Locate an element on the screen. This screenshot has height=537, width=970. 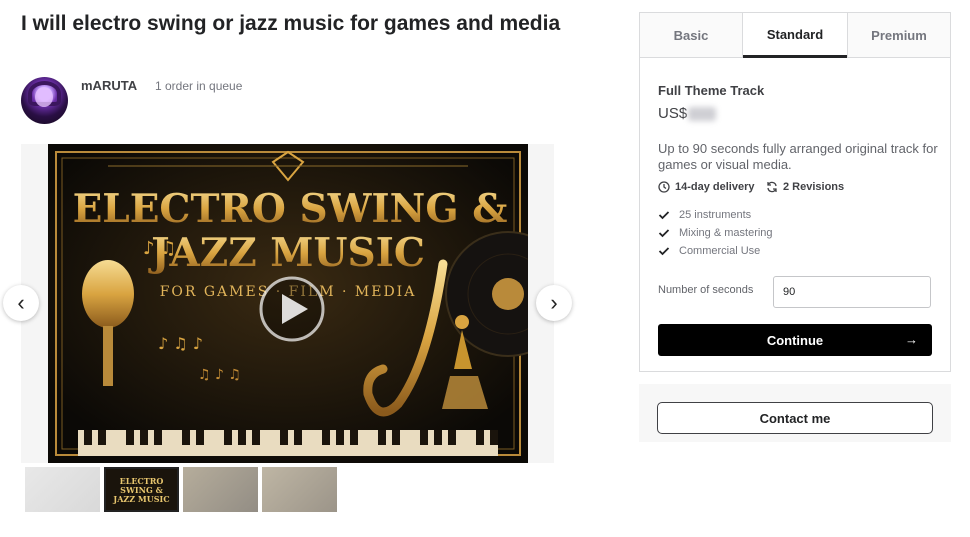
tab-standard: Standard is located at coordinates (795, 35).